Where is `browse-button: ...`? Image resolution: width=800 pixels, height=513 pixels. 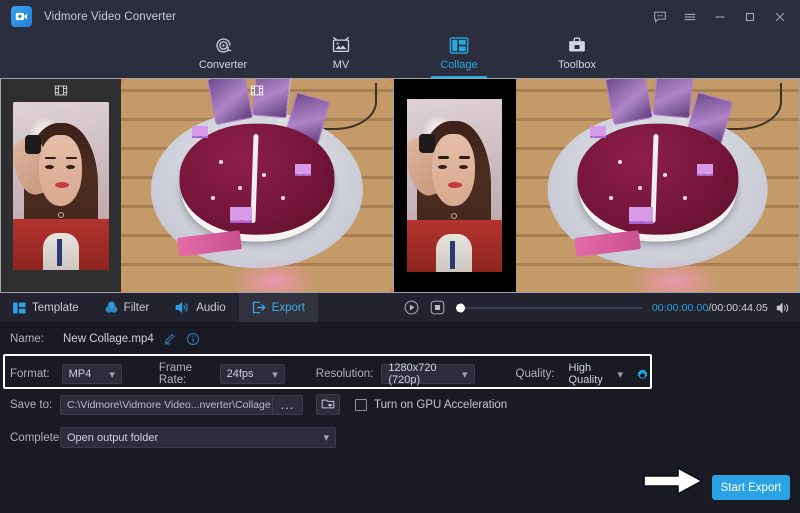 browse-button: ... is located at coordinates (287, 404).